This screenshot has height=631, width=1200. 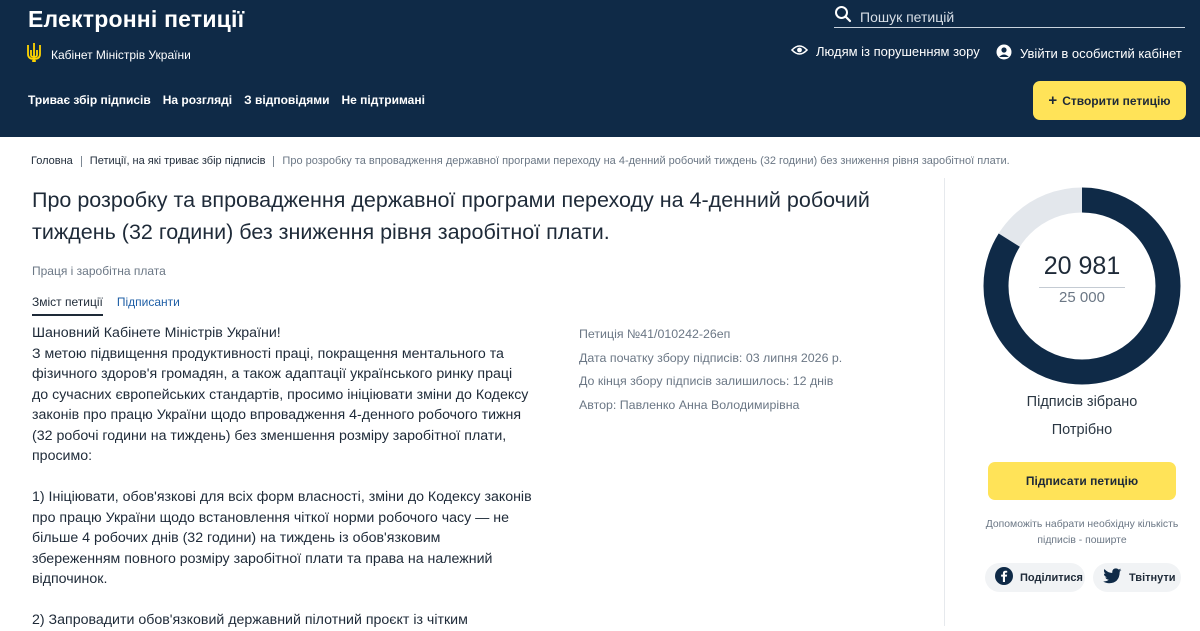 I want to click on petition-author: Автор: Павленко Анна Володимирівна, so click(x=689, y=404).